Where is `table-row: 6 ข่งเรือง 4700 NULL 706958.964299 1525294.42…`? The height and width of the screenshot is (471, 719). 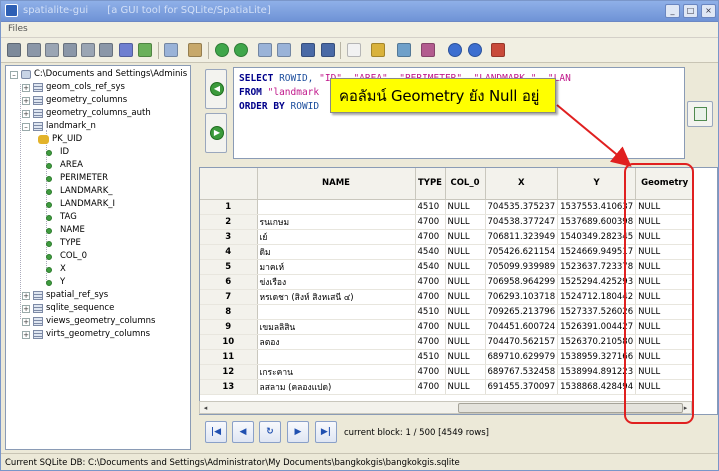
table-row: 6 ข่งเรือง 4700 NULL 706958.964299 1525294.42… is located at coordinates (447, 282).